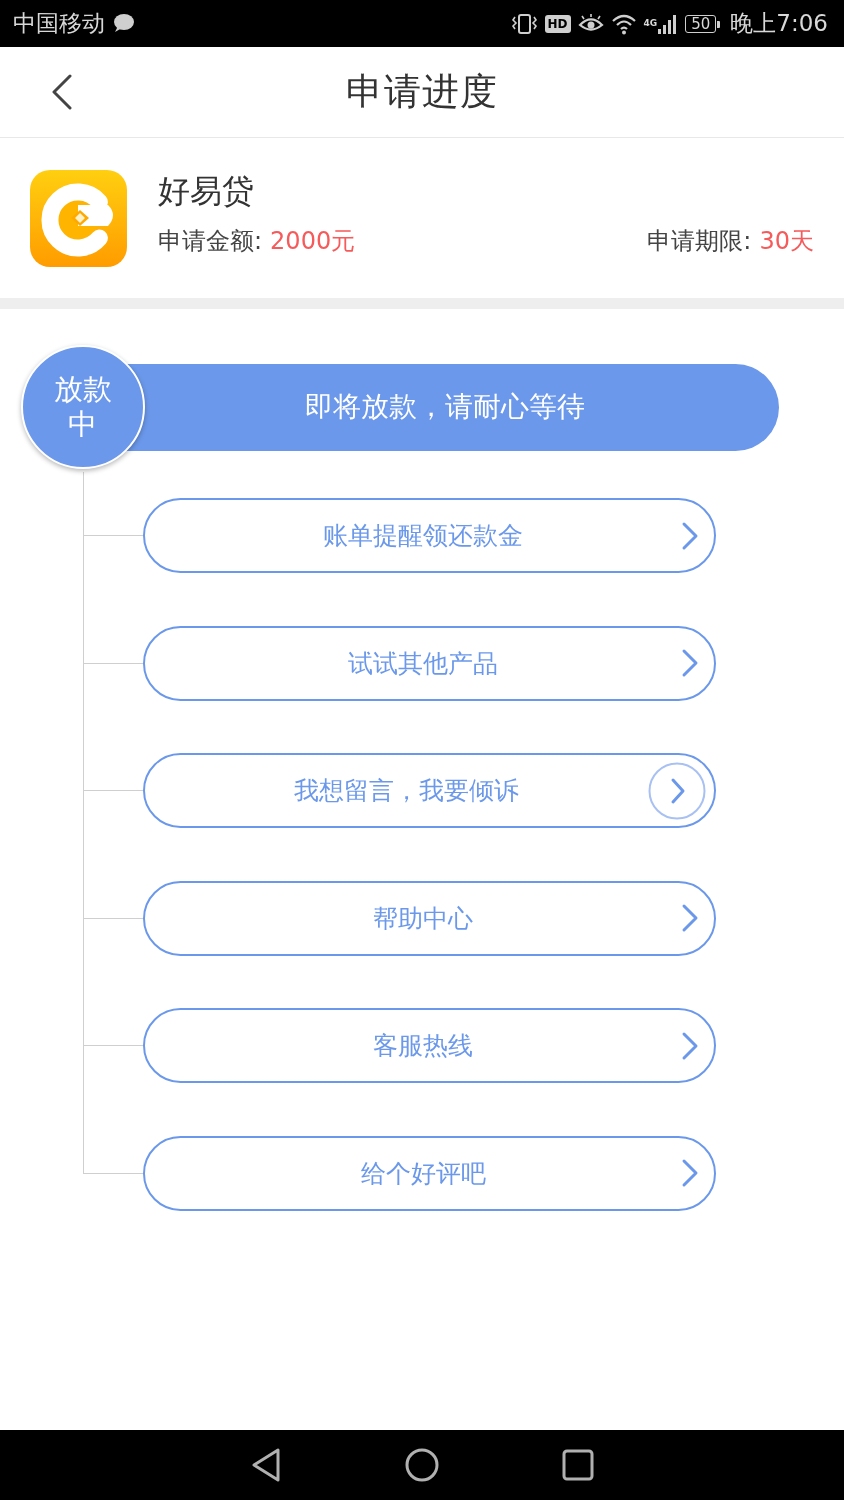 This screenshot has height=1500, width=844. What do you see at coordinates (429, 536) in the screenshot?
I see `action-button: 账单提醒领还款金` at bounding box center [429, 536].